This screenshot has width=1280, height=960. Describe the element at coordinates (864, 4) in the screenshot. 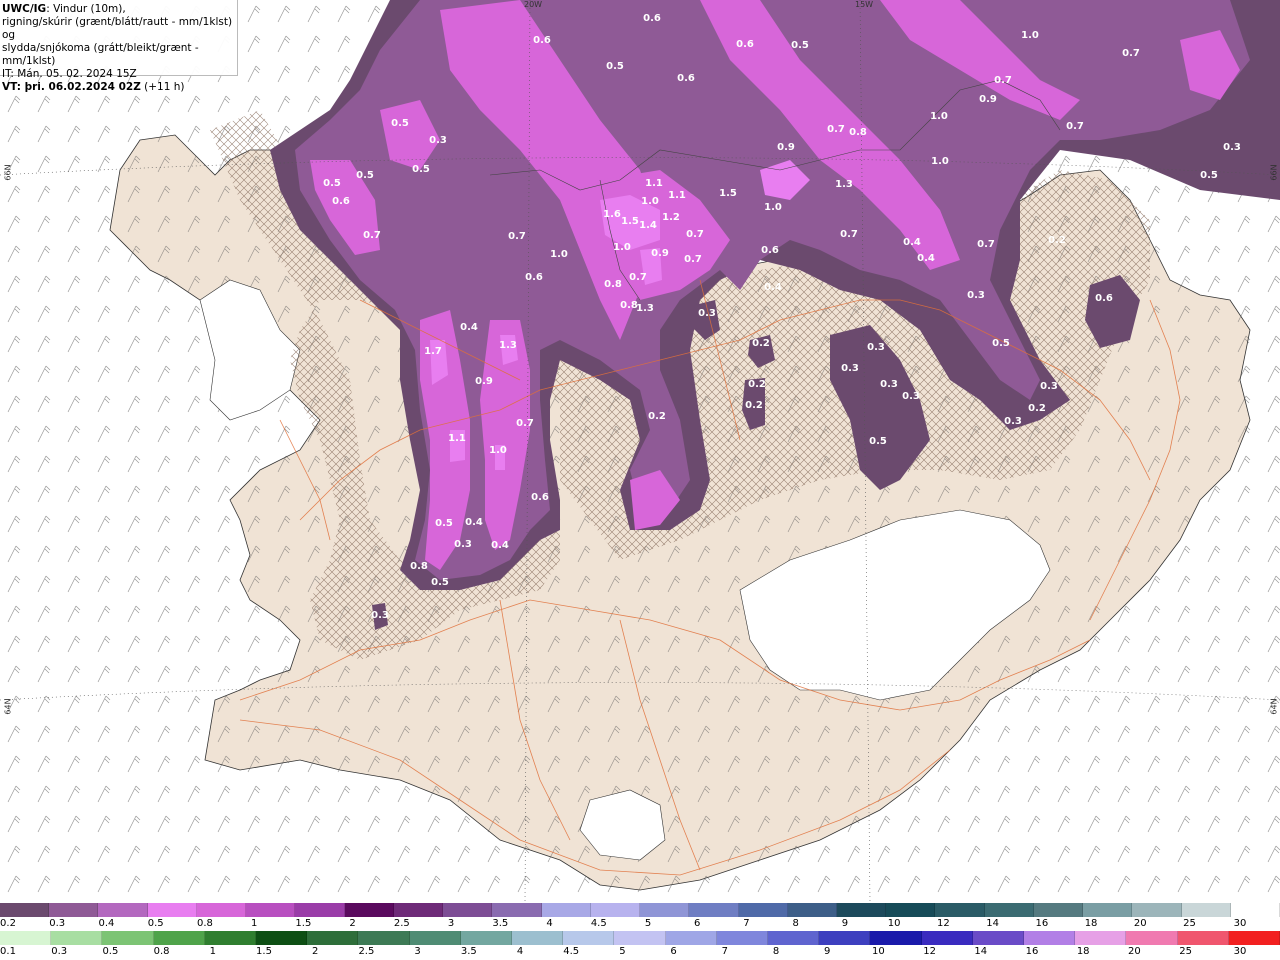

I see `lon-label-15w: 15W` at that location.